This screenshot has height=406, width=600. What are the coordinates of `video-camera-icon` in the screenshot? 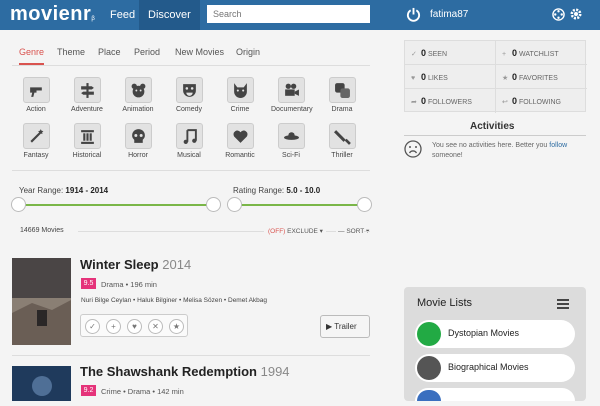 It's located at (291, 89).